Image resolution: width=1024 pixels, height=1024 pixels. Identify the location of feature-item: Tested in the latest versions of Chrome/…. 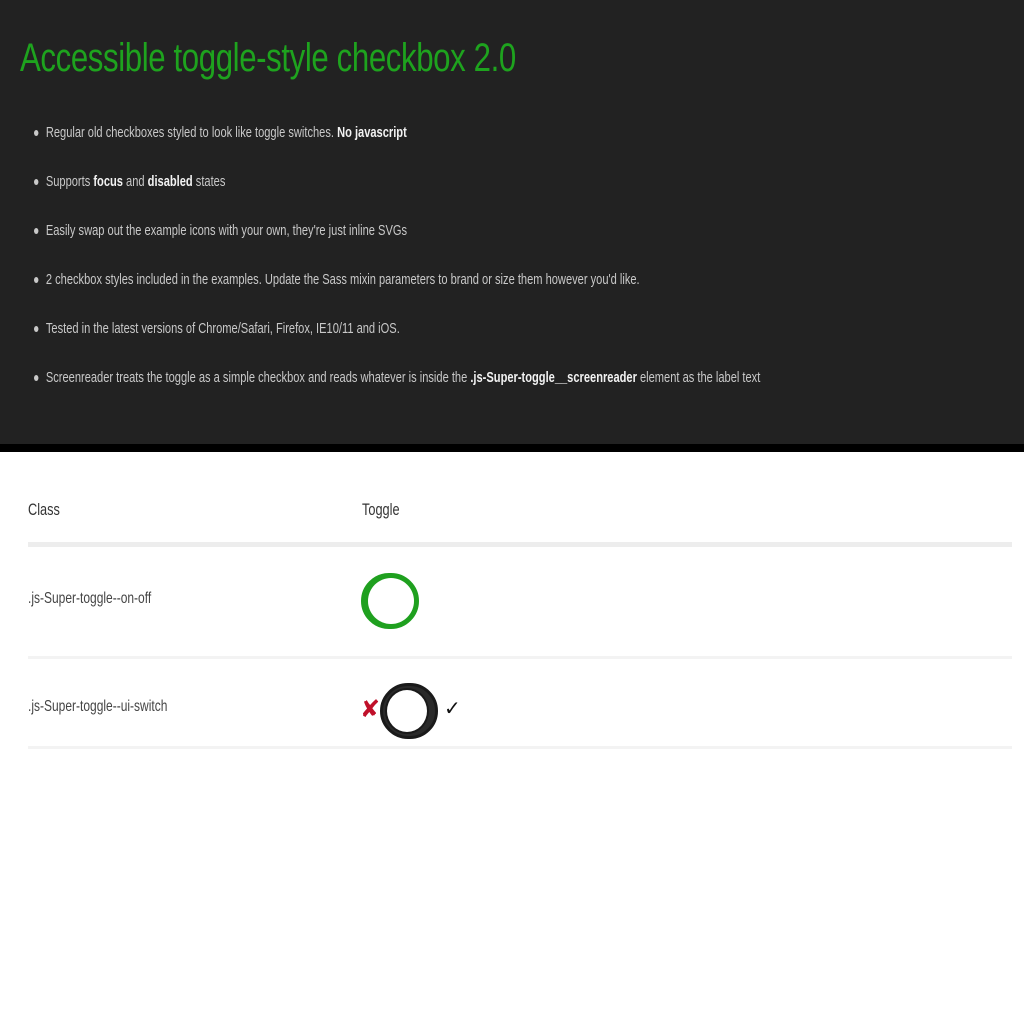
(397, 338).